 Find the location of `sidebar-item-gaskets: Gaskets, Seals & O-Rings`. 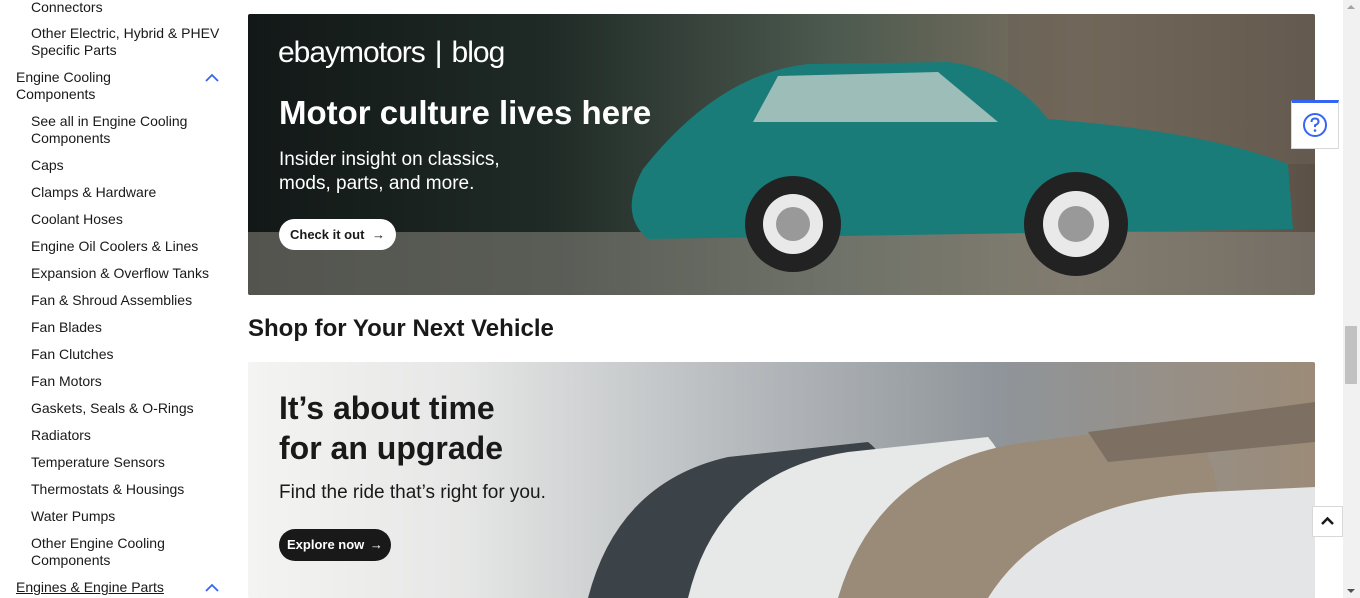

sidebar-item-gaskets: Gaskets, Seals & O-Rings is located at coordinates (128, 408).